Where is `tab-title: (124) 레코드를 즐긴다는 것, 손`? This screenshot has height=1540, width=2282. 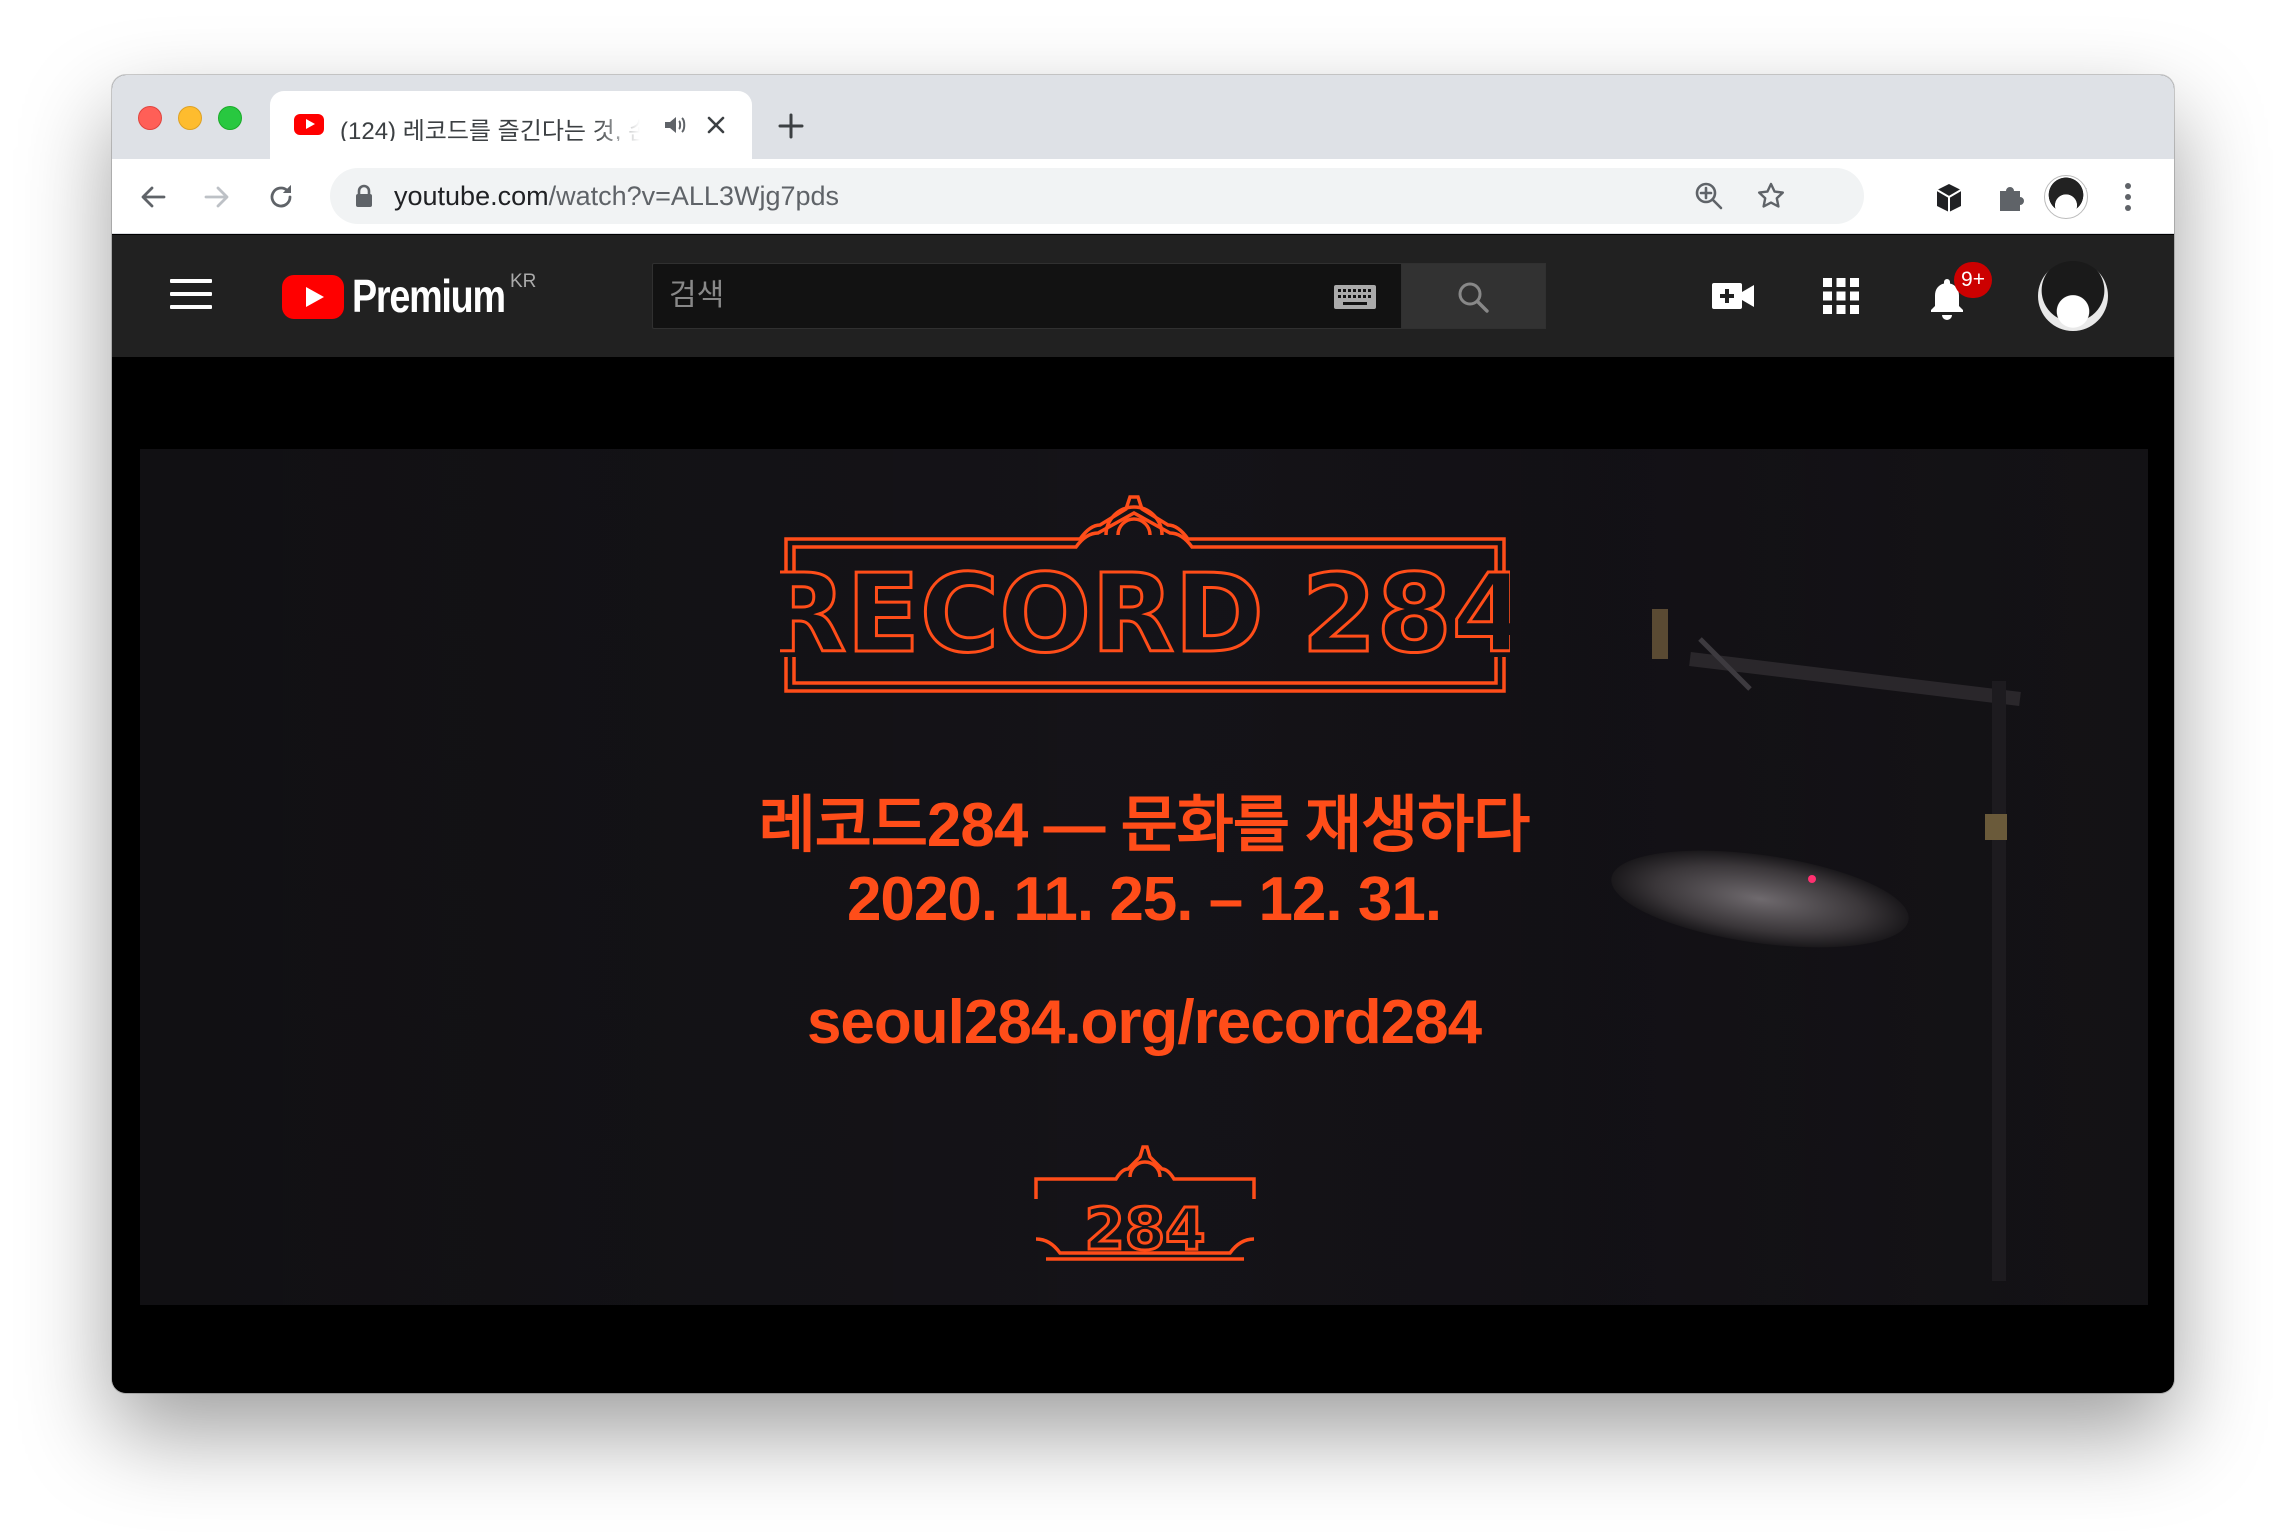
tab-title: (124) 레코드를 즐긴다는 것, 손 is located at coordinates (490, 129).